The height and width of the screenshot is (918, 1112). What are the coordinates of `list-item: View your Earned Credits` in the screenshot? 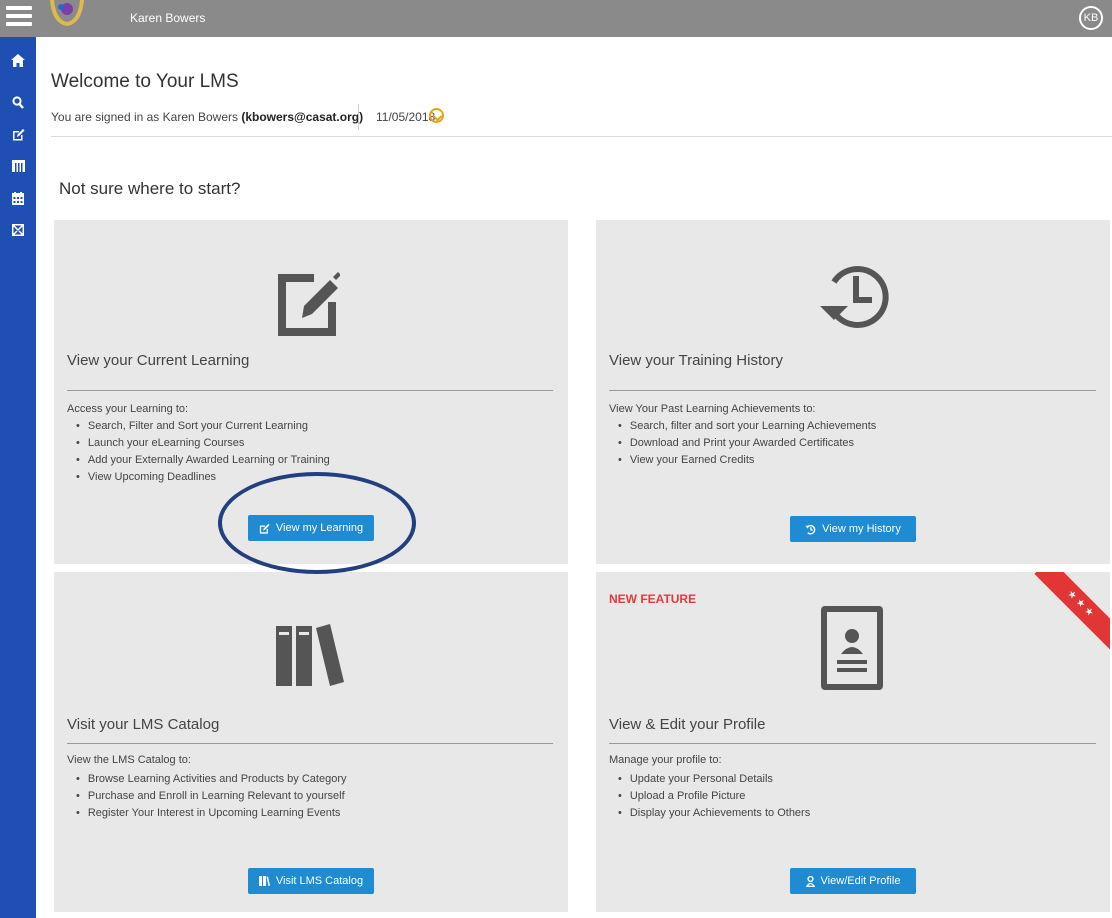 It's located at (747, 460).